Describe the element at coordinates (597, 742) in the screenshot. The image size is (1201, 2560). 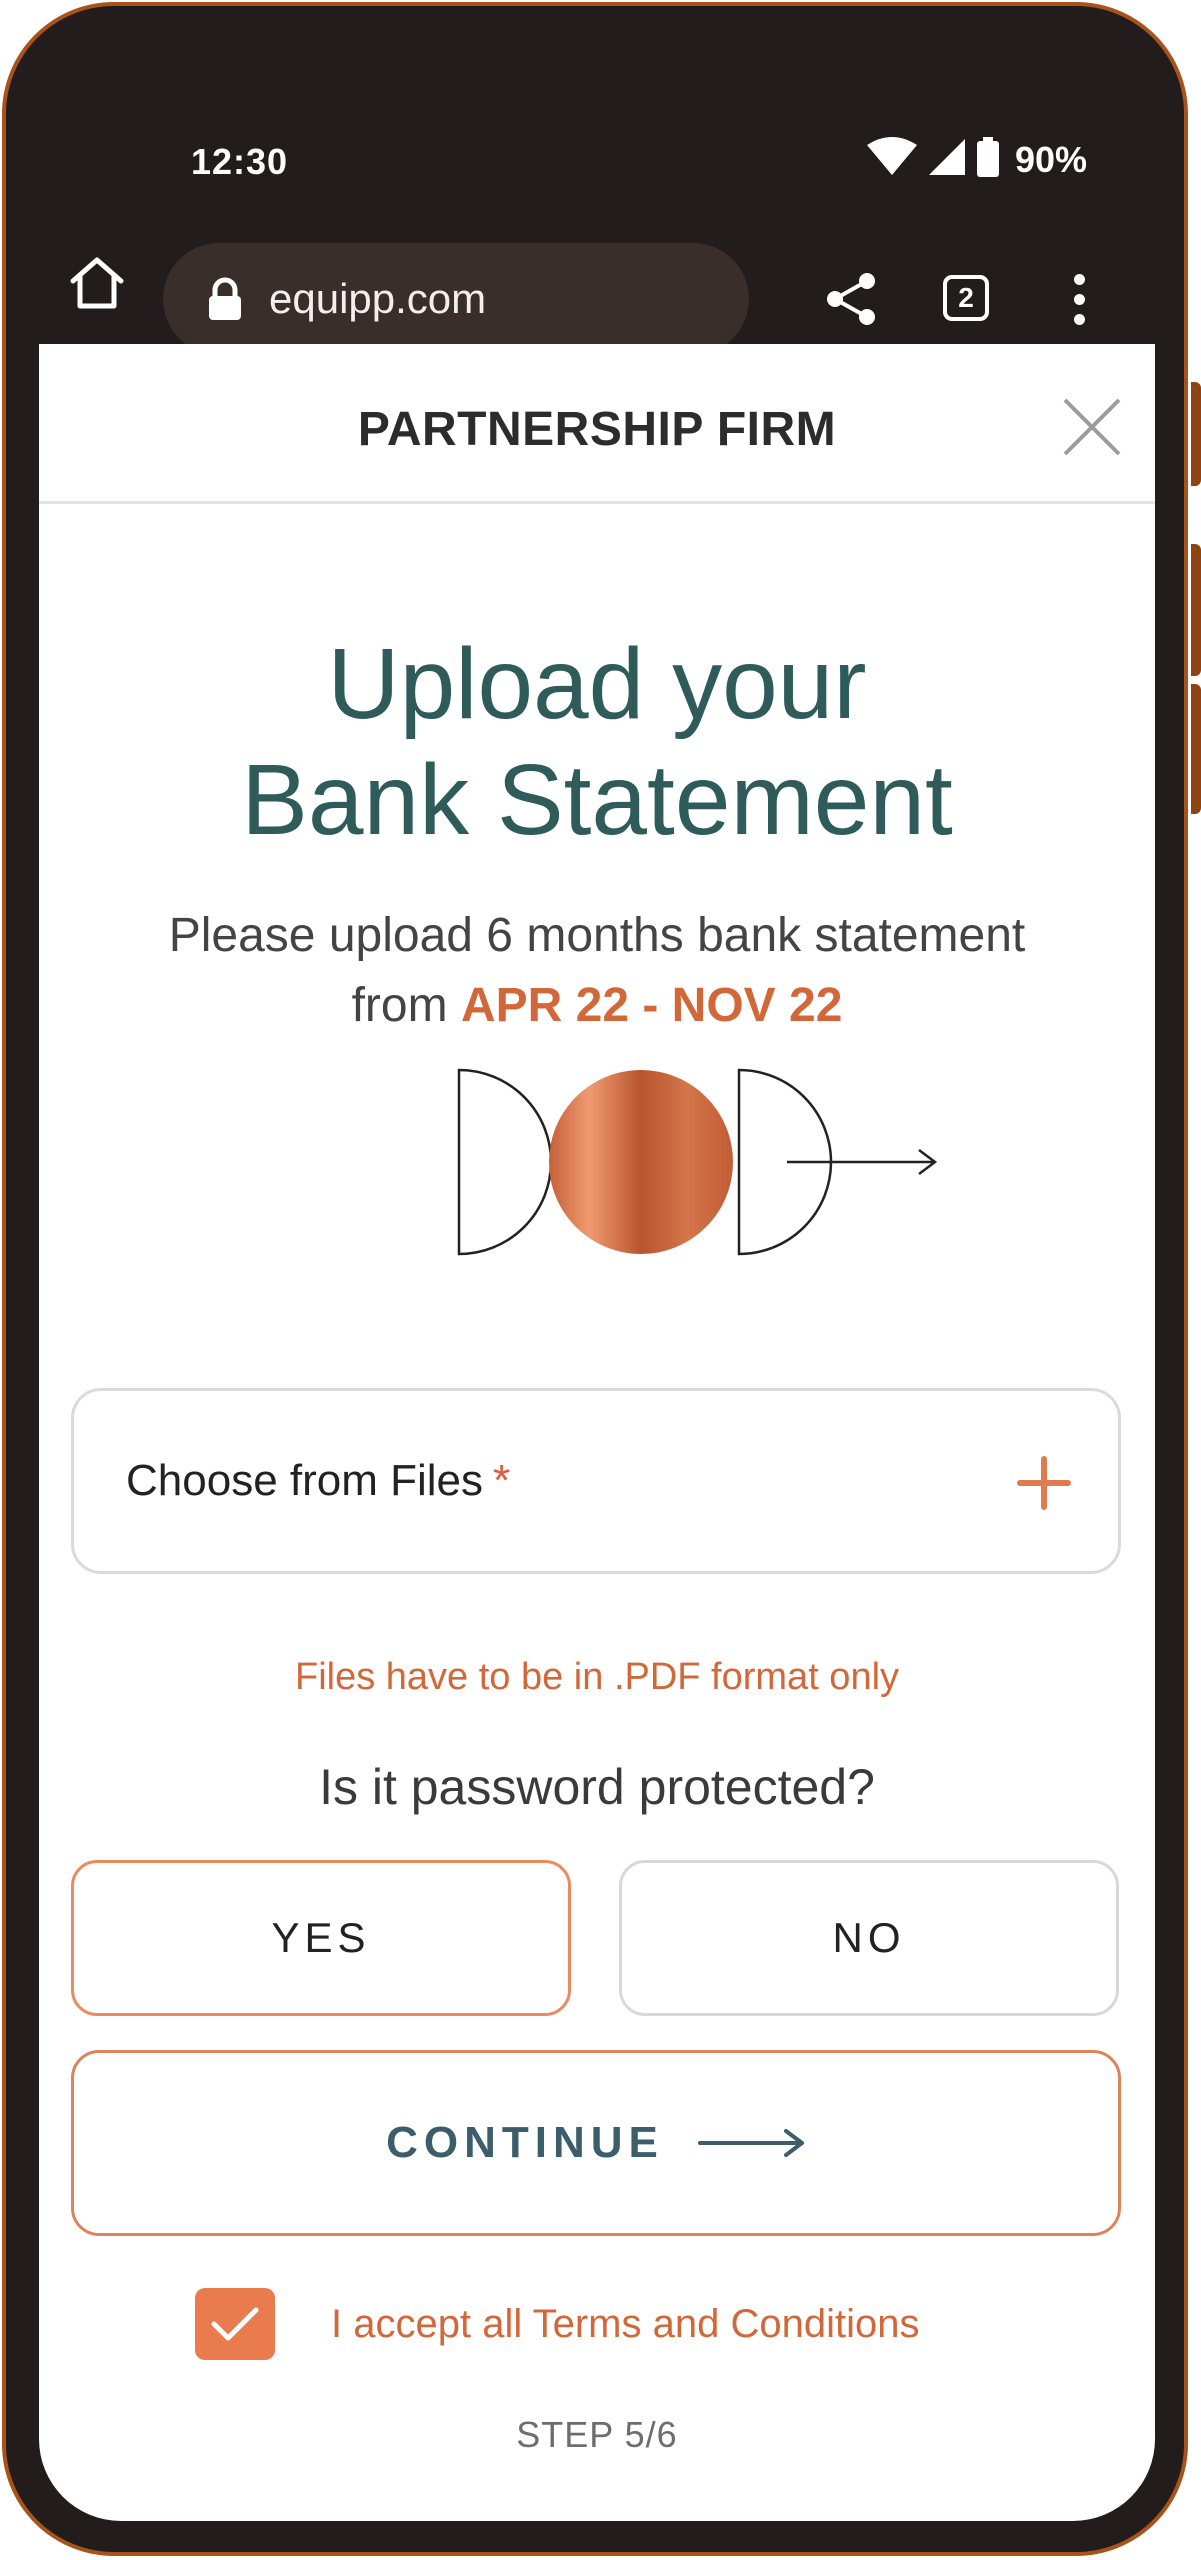
I see `main-heading: Upload your Bank Statement` at that location.